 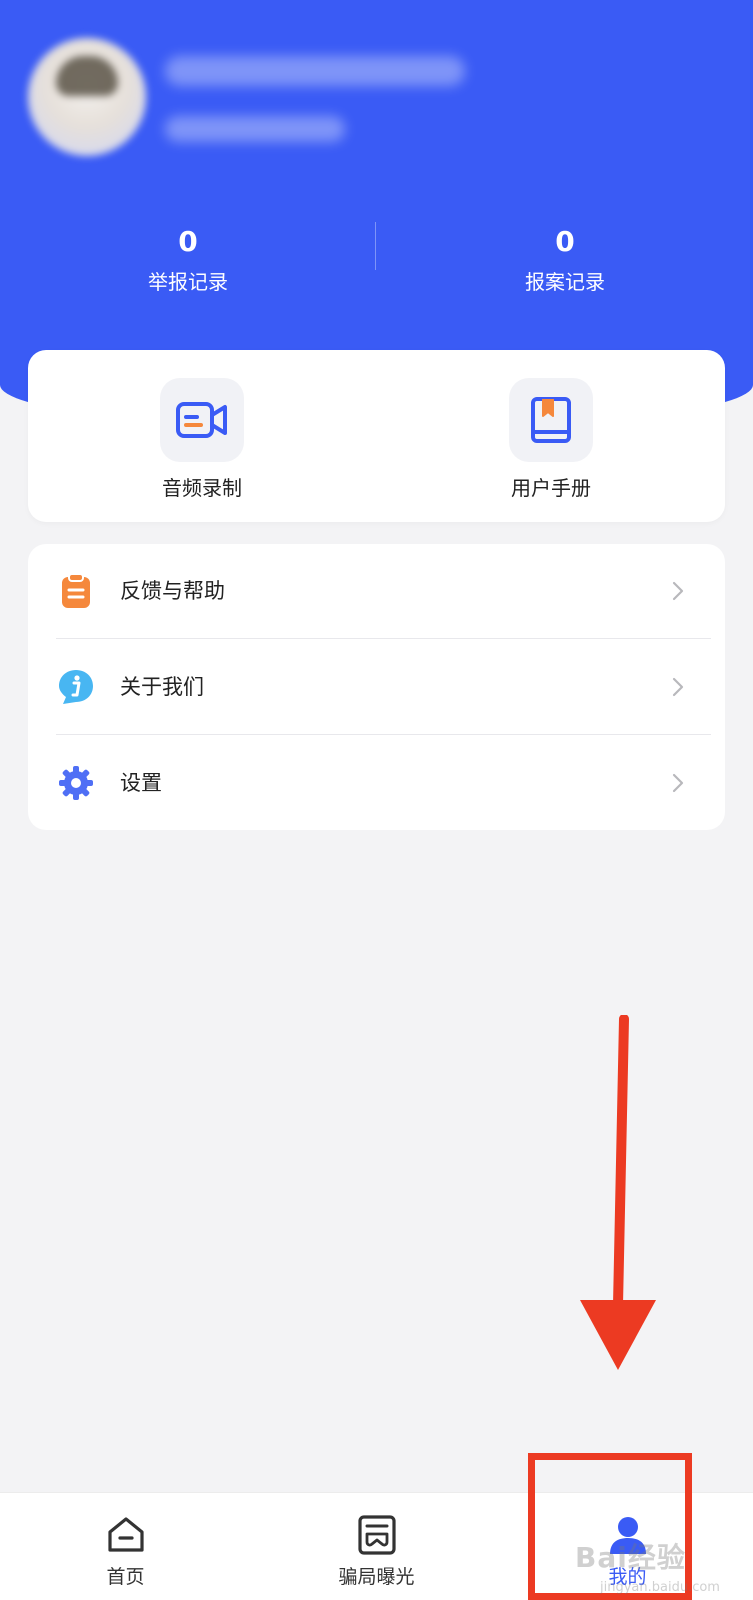 I want to click on info-icon, so click(x=76, y=687).